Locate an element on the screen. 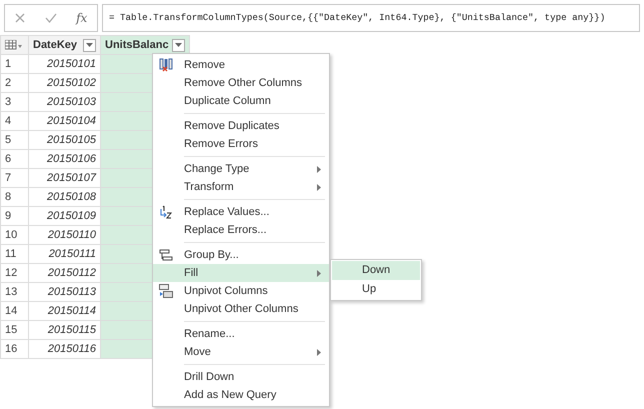 This screenshot has width=644, height=409. table-cell: 20150111 is located at coordinates (64, 254).